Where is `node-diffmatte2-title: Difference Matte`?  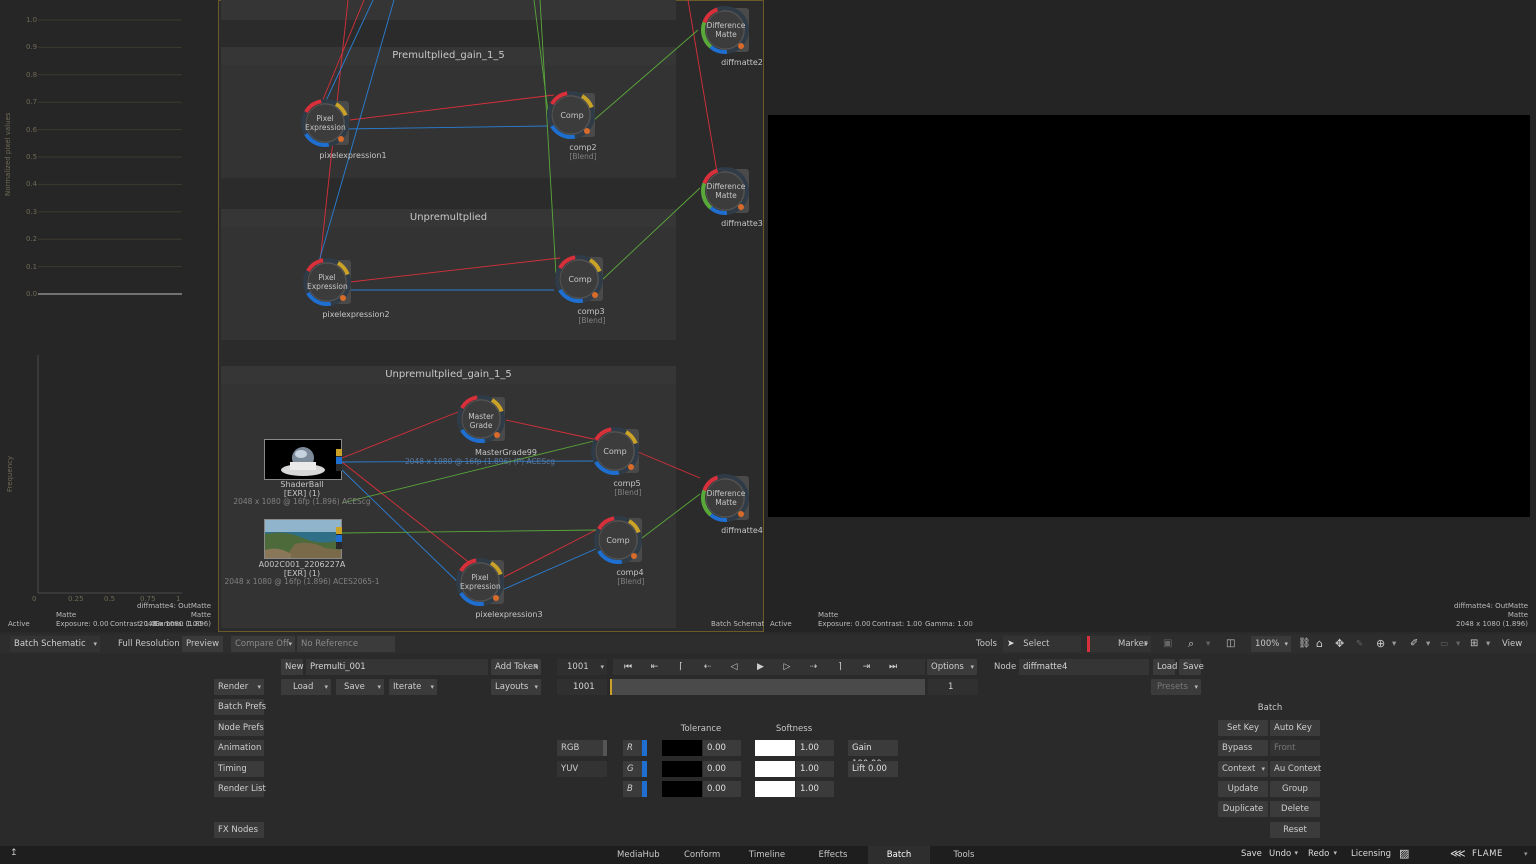 node-diffmatte2-title: Difference Matte is located at coordinates (726, 30).